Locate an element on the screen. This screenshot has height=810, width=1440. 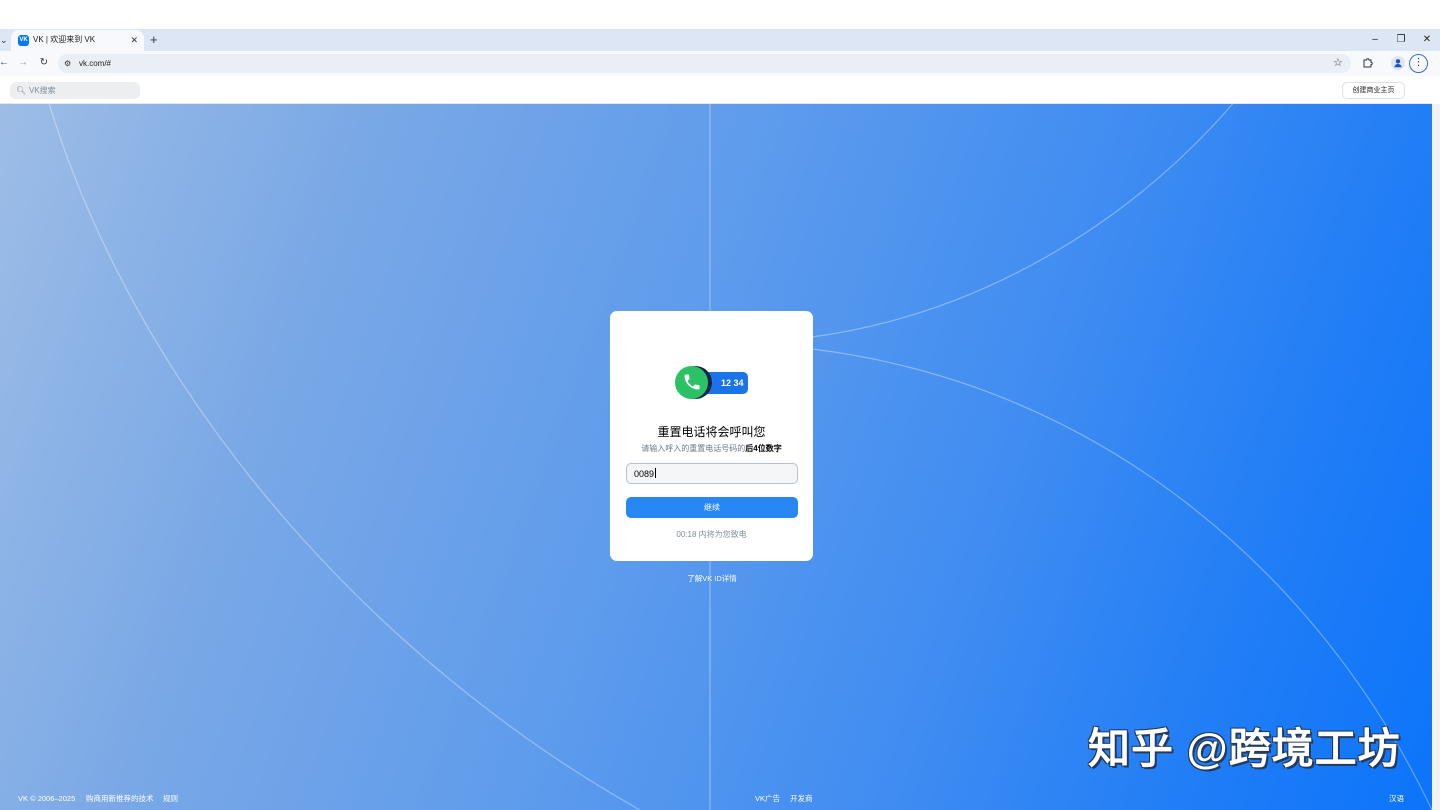
phone-call-icon is located at coordinates (691, 382).